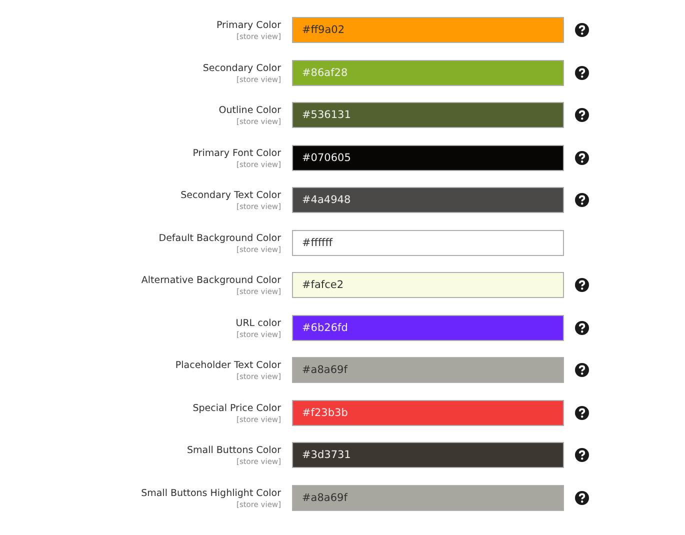 The image size is (685, 535). I want to click on field-label: Special Price Color, so click(236, 408).